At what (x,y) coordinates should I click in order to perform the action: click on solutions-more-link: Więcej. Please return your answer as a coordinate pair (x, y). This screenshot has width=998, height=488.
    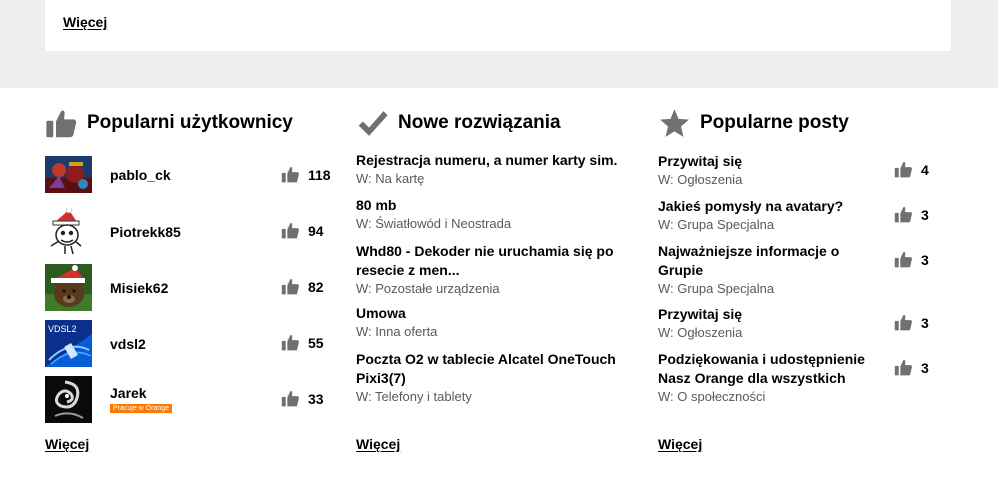
    Looking at the image, I should click on (378, 444).